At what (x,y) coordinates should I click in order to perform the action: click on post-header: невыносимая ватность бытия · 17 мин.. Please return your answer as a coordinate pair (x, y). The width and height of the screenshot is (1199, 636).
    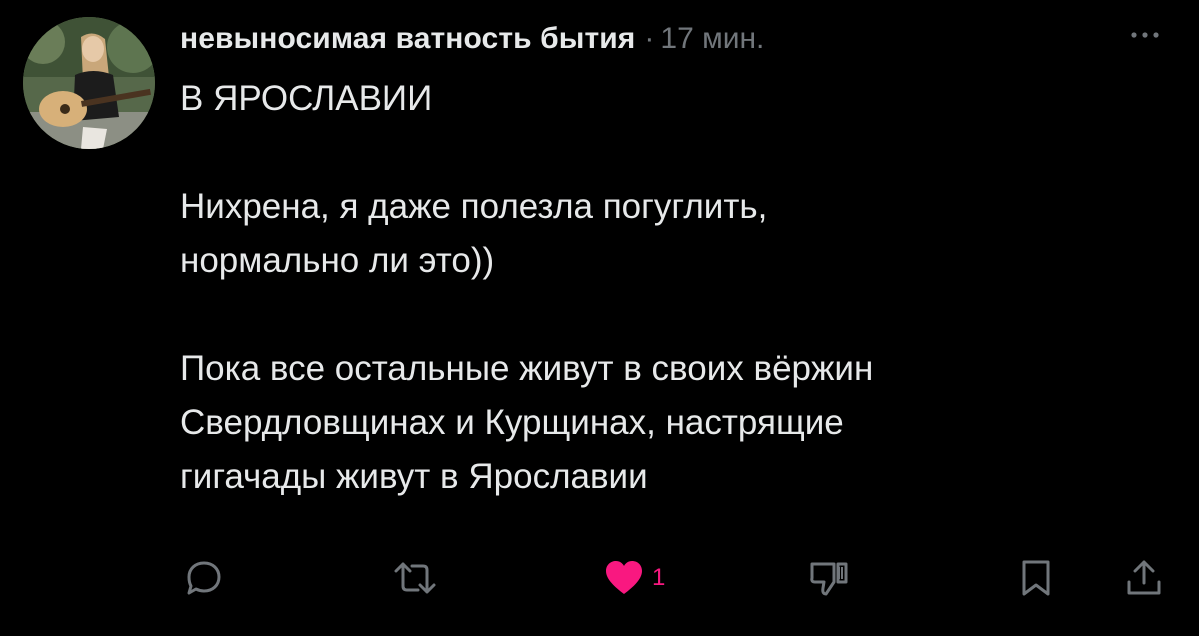
    Looking at the image, I should click on (472, 42).